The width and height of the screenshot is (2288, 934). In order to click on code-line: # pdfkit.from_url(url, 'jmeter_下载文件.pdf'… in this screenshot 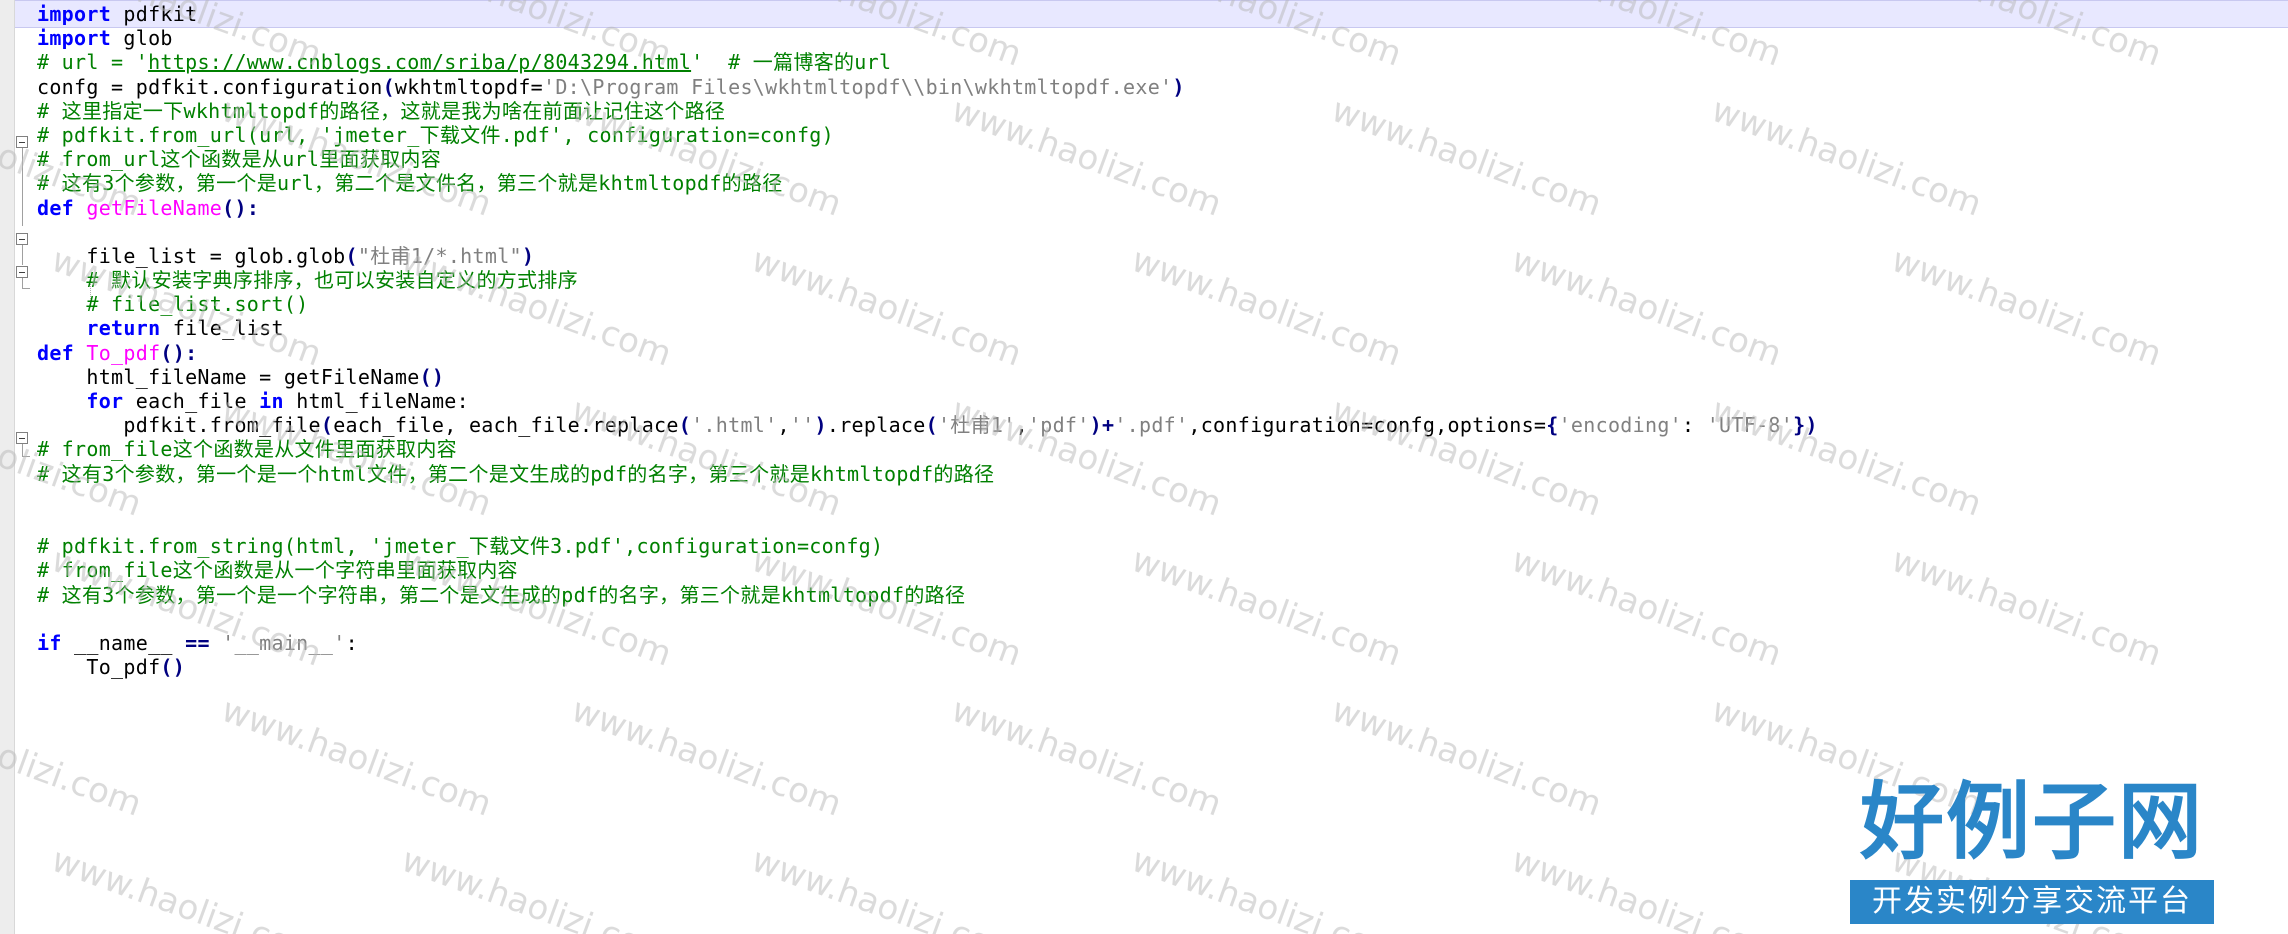, I will do `click(927, 135)`.